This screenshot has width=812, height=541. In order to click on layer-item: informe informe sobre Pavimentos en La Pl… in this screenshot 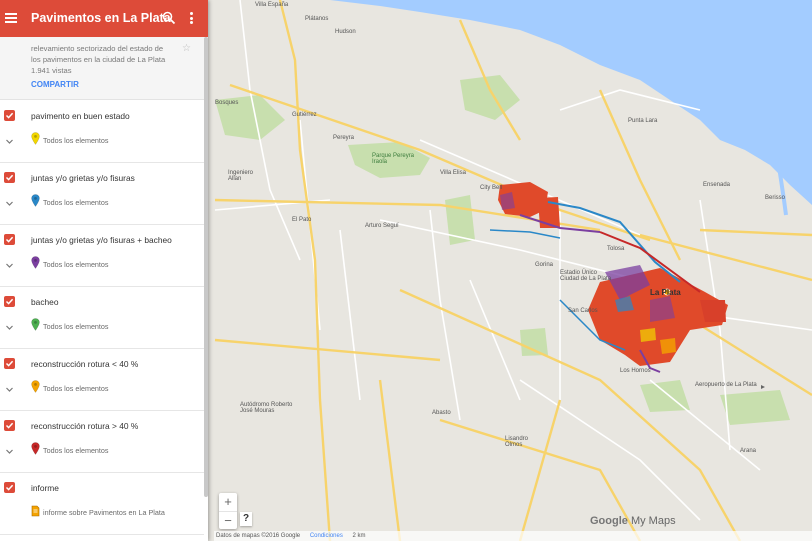, I will do `click(102, 503)`.